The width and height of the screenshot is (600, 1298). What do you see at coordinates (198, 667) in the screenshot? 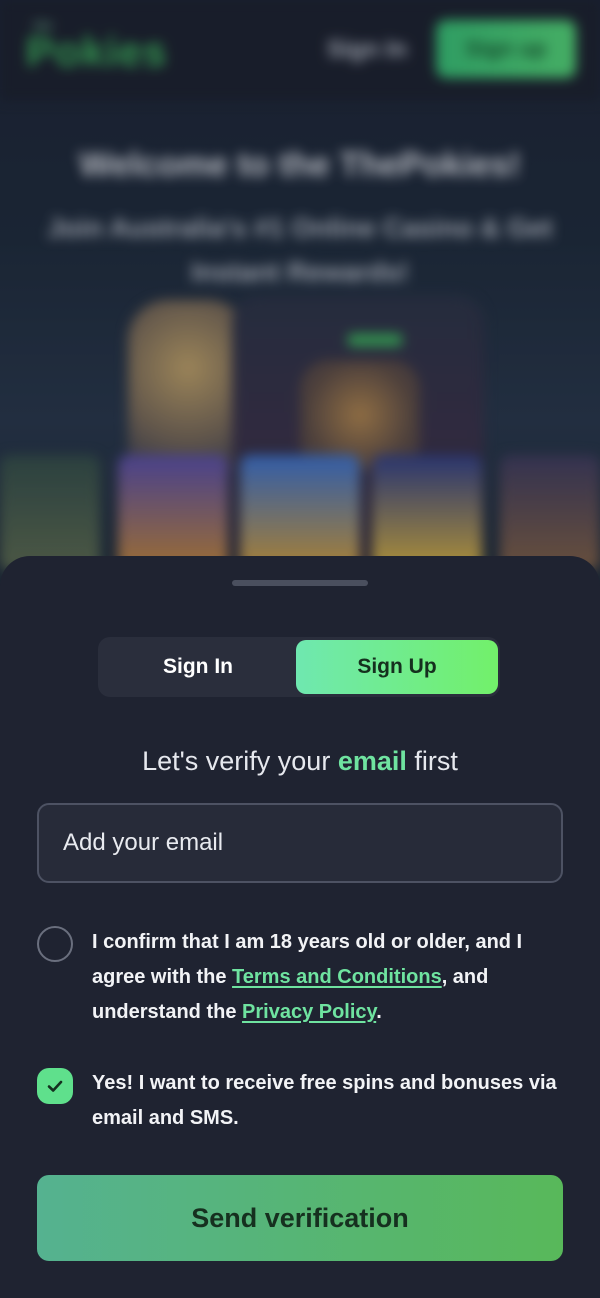
I see `tab-sign-in: Sign In` at bounding box center [198, 667].